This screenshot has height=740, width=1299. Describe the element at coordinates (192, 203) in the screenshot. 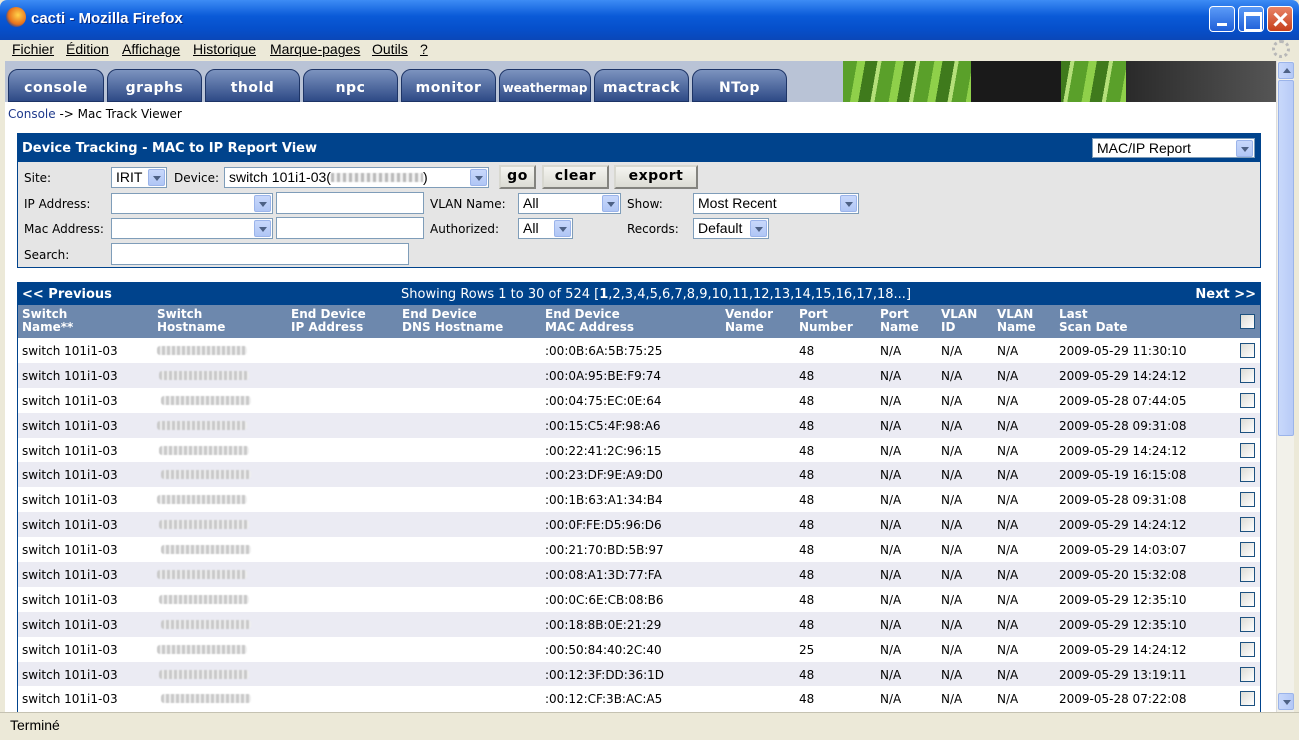

I see `ip-filter-type-select` at that location.